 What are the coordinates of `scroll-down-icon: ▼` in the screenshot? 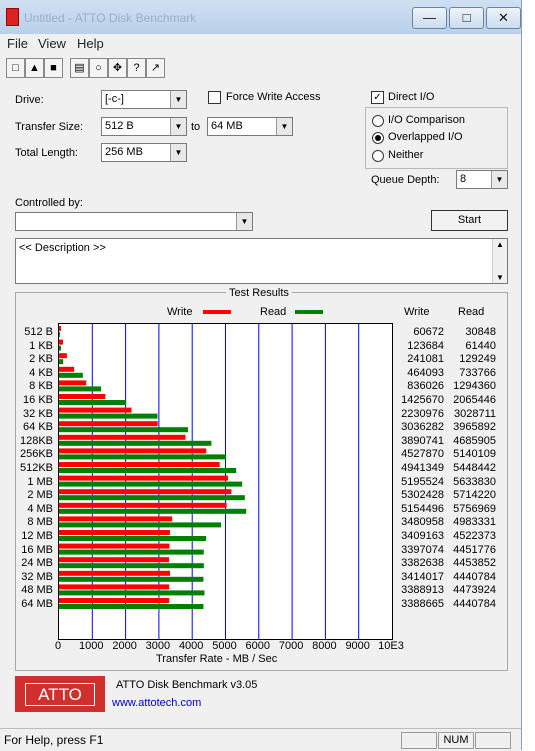 It's located at (500, 277).